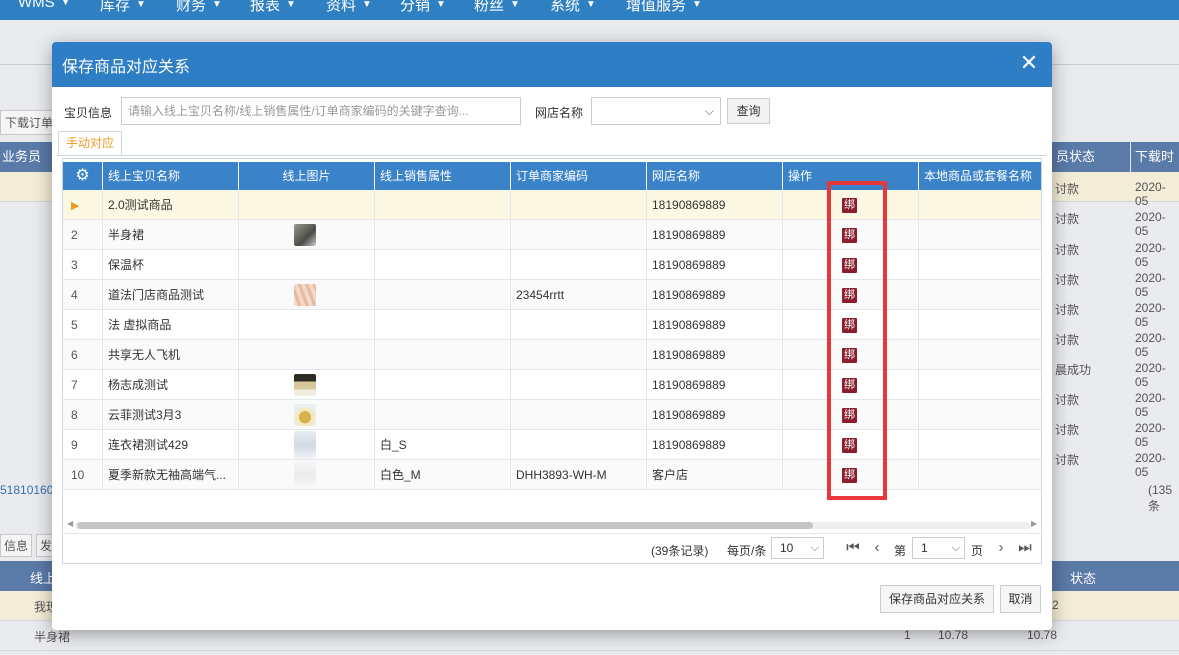  What do you see at coordinates (367, 5) in the screenshot?
I see `chevron-down-icon: ▼` at bounding box center [367, 5].